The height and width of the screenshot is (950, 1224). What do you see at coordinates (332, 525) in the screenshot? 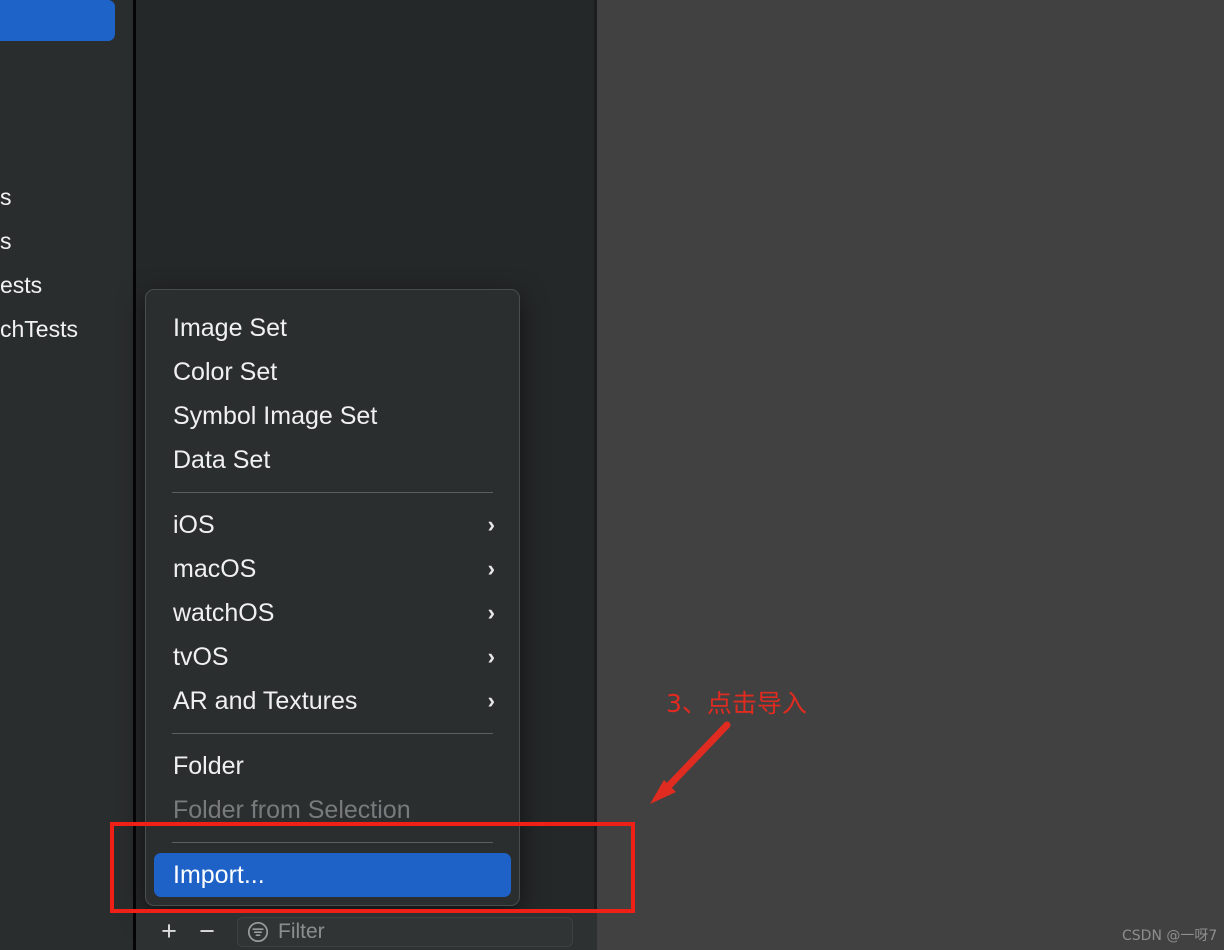
I see `menu-item-ios: iOS ›` at bounding box center [332, 525].